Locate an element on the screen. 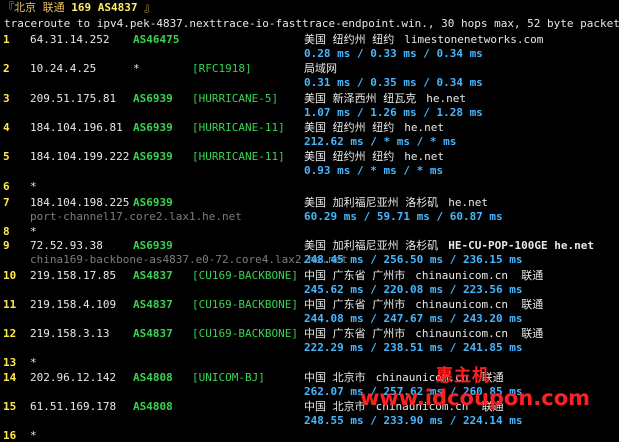 The image size is (619, 442). hop-ip: 202.96.12.142 is located at coordinates (73, 377).